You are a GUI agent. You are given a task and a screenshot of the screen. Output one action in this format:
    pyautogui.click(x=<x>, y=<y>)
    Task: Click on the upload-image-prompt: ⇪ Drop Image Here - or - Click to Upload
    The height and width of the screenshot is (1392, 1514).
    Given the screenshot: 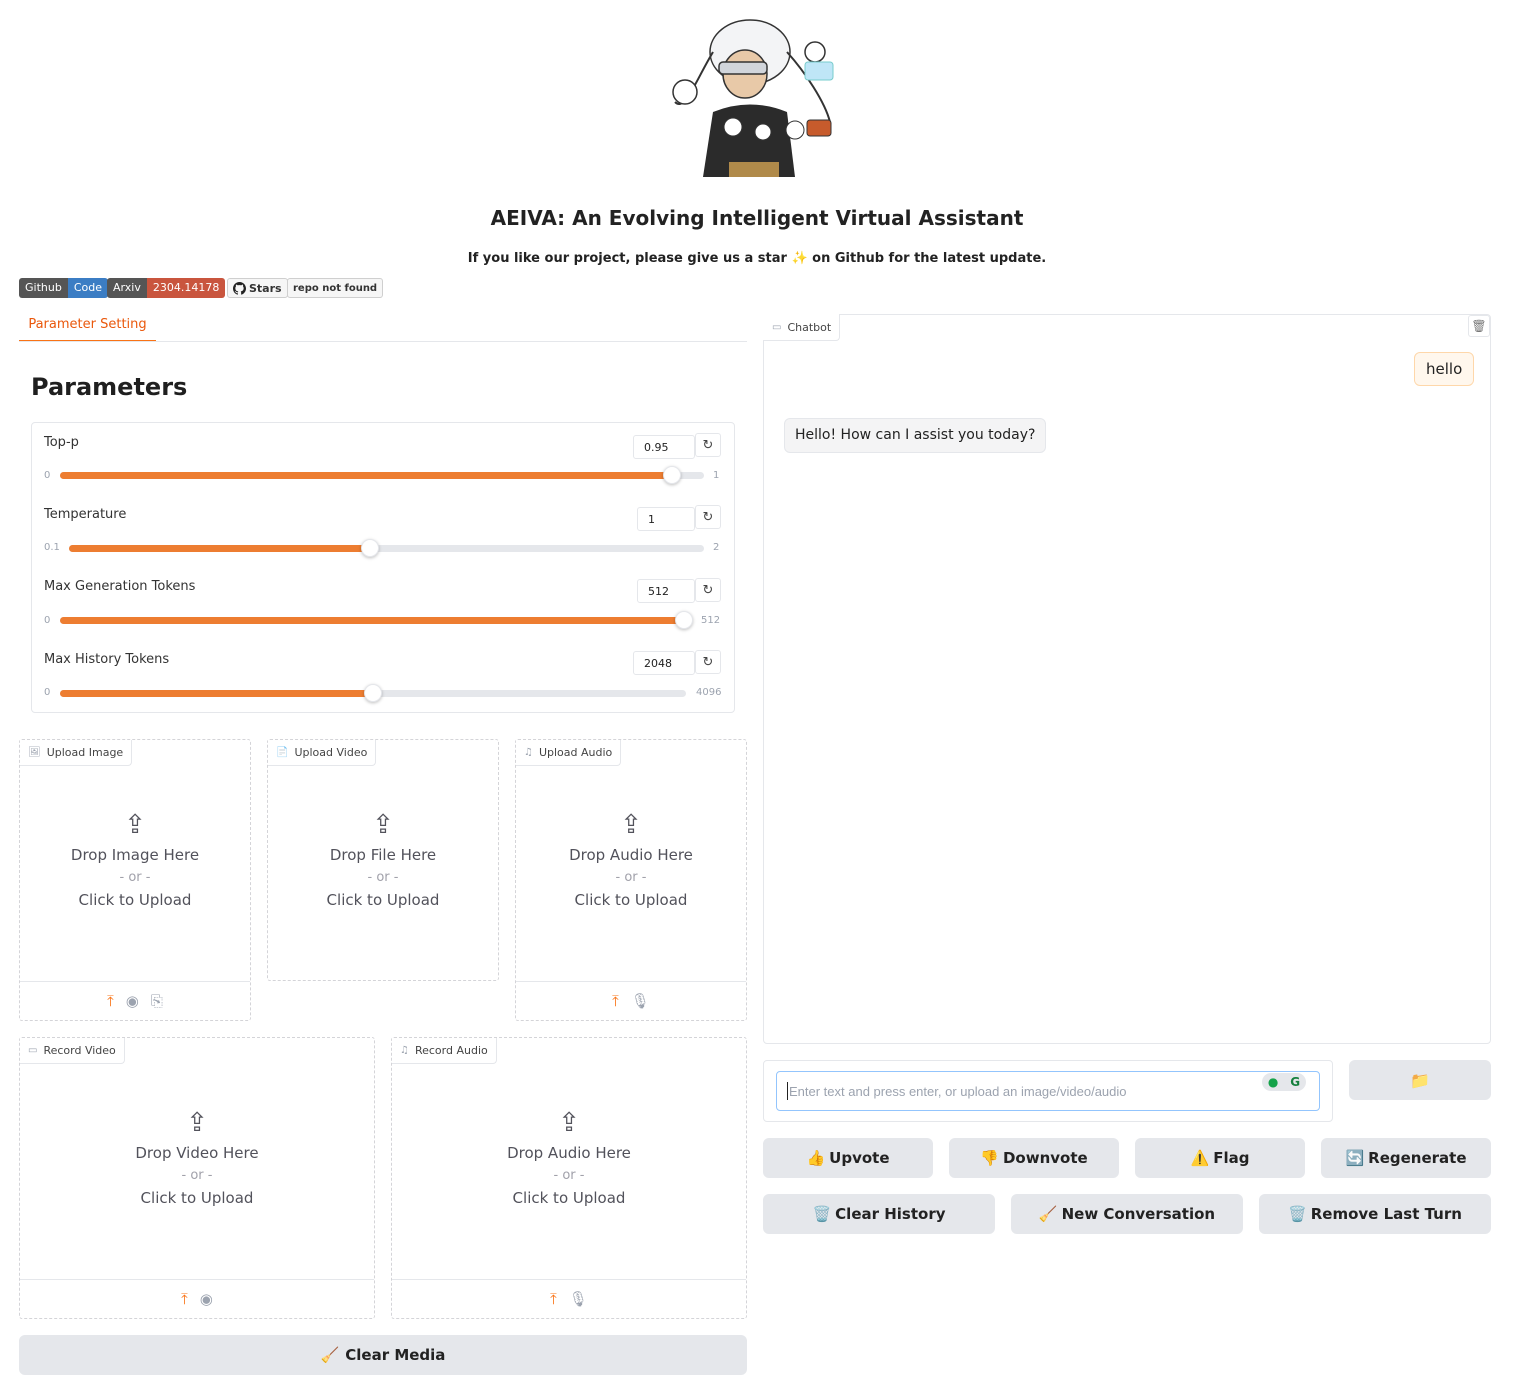 What is the action you would take?
    pyautogui.click(x=135, y=860)
    